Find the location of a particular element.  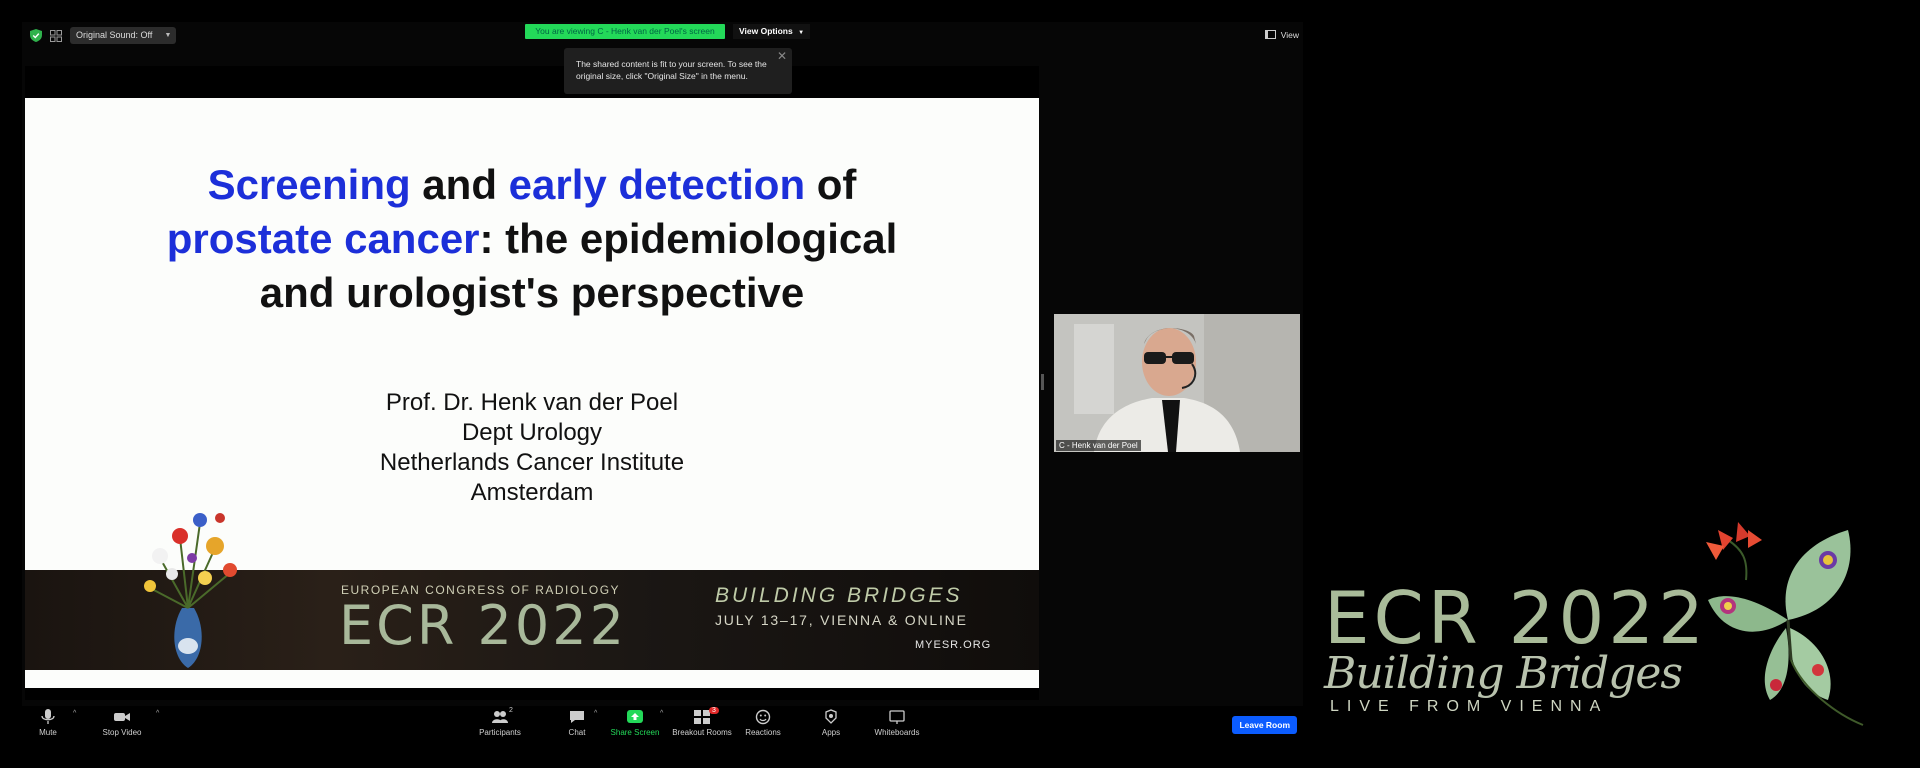

view-button: View is located at coordinates (1282, 35).